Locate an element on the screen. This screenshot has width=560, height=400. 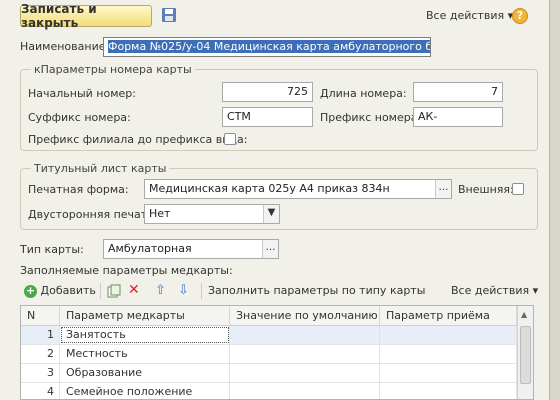
chevron-down-icon: ▼ is located at coordinates (271, 214).